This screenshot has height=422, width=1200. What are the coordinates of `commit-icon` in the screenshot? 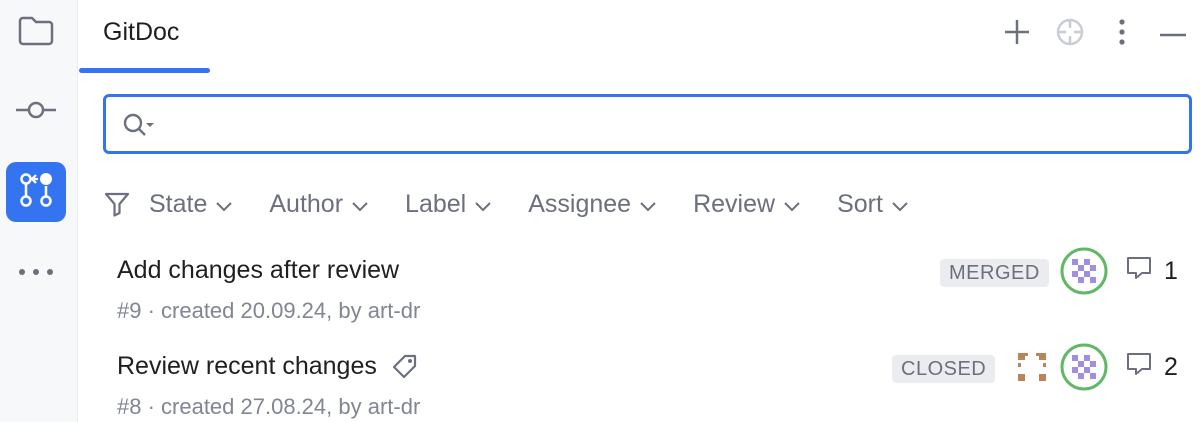 It's located at (36, 112).